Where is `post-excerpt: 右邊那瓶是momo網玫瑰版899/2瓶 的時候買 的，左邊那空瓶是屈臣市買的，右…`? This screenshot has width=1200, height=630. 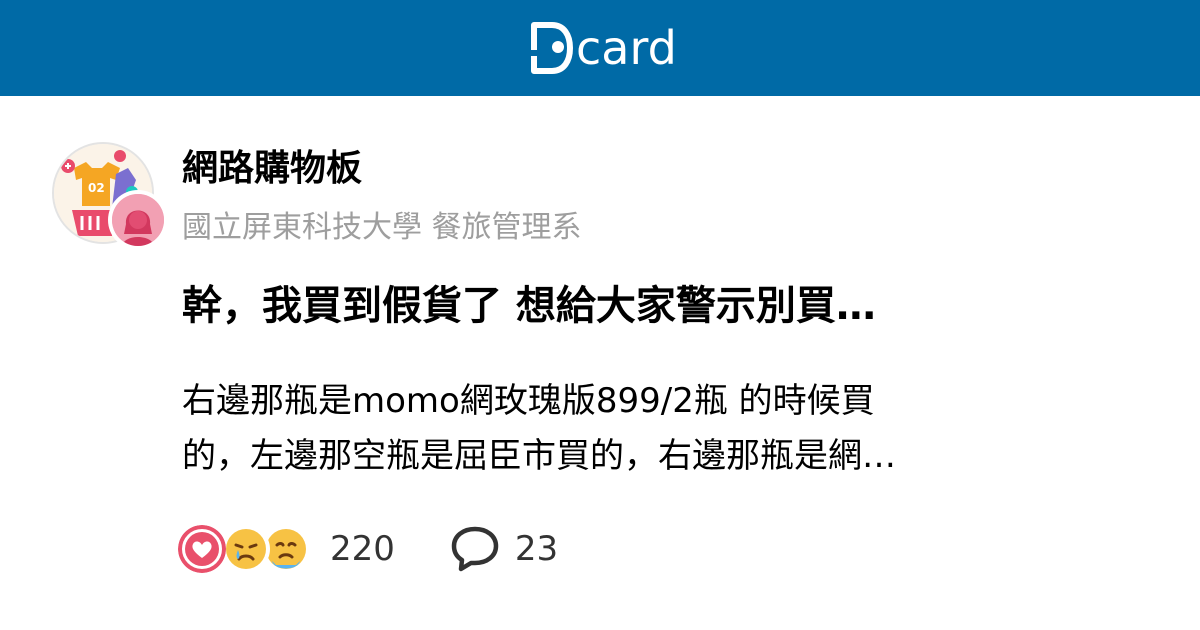 post-excerpt: 右邊那瓶是momo網玫瑰版899/2瓶 的時候買 的，左邊那空瓶是屈臣市買的，右… is located at coordinates (657, 429).